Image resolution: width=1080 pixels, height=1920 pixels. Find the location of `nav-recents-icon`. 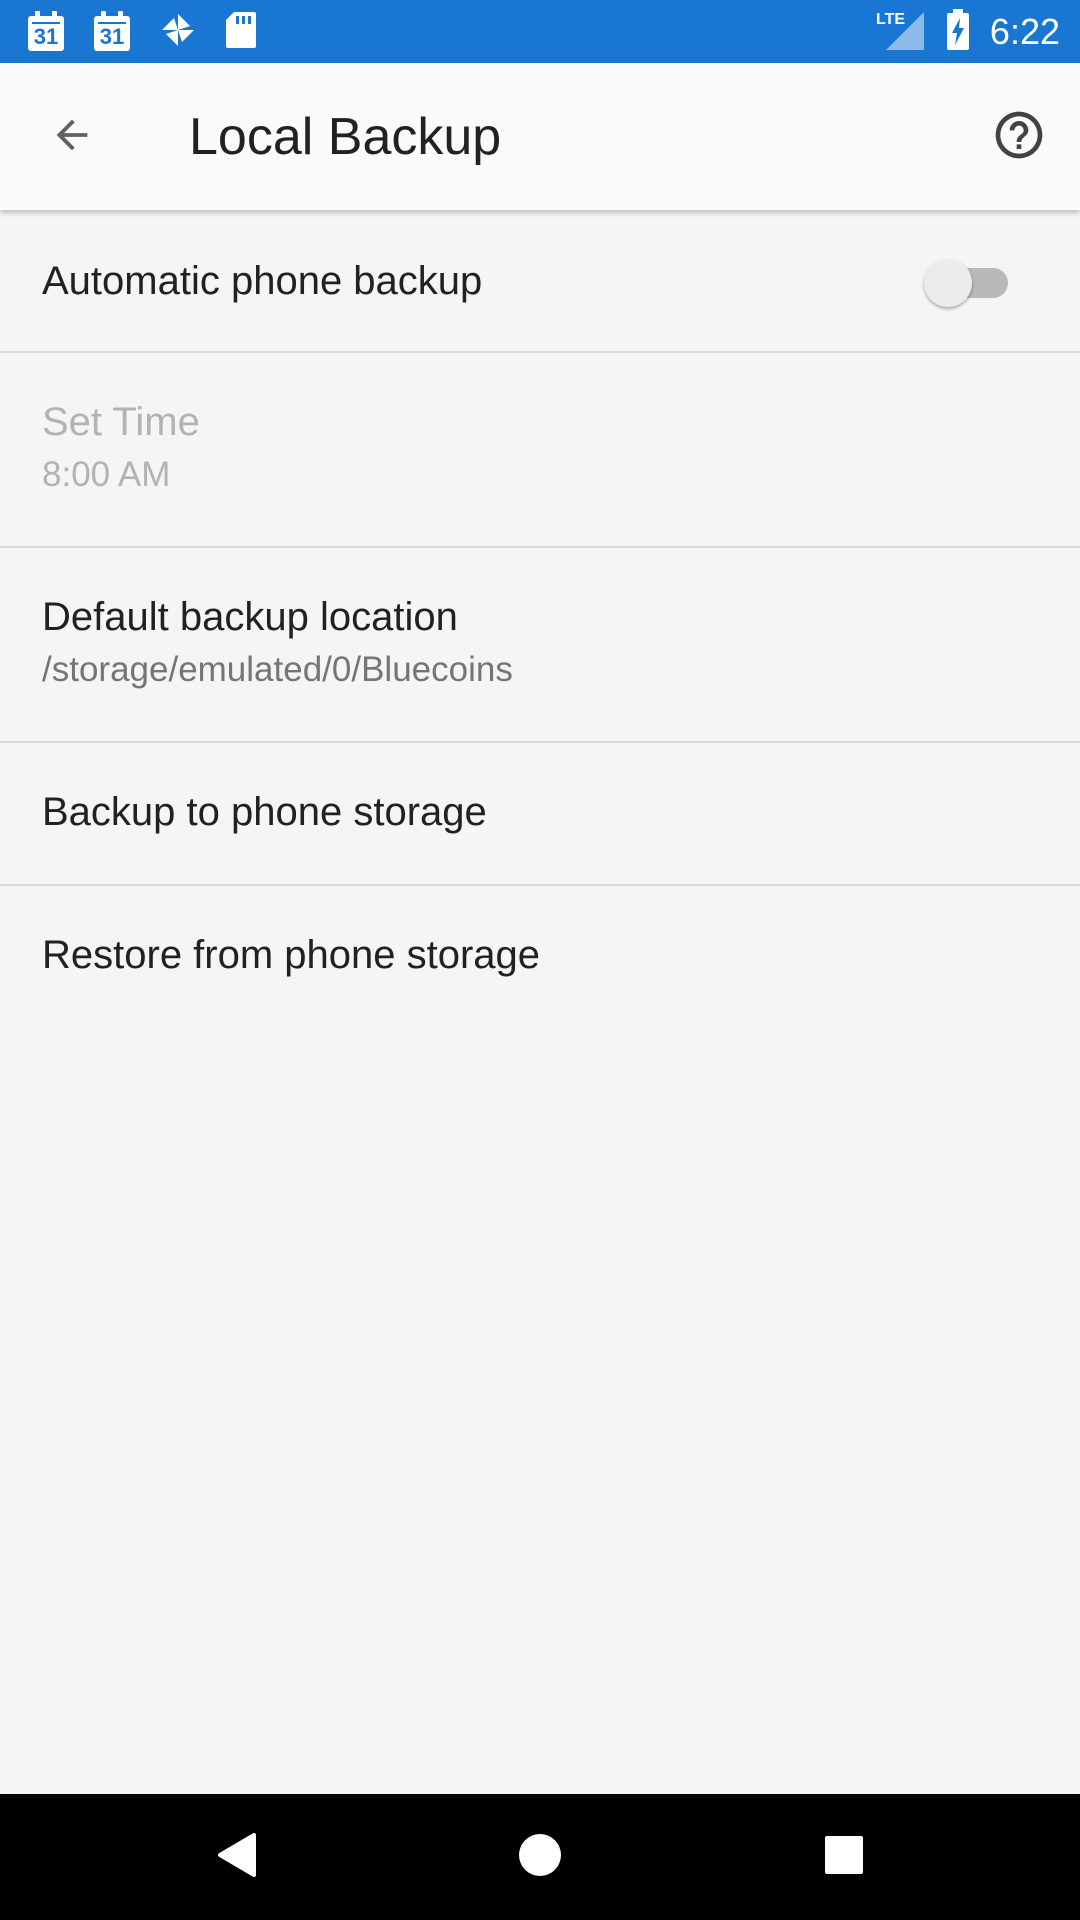

nav-recents-icon is located at coordinates (844, 1857).